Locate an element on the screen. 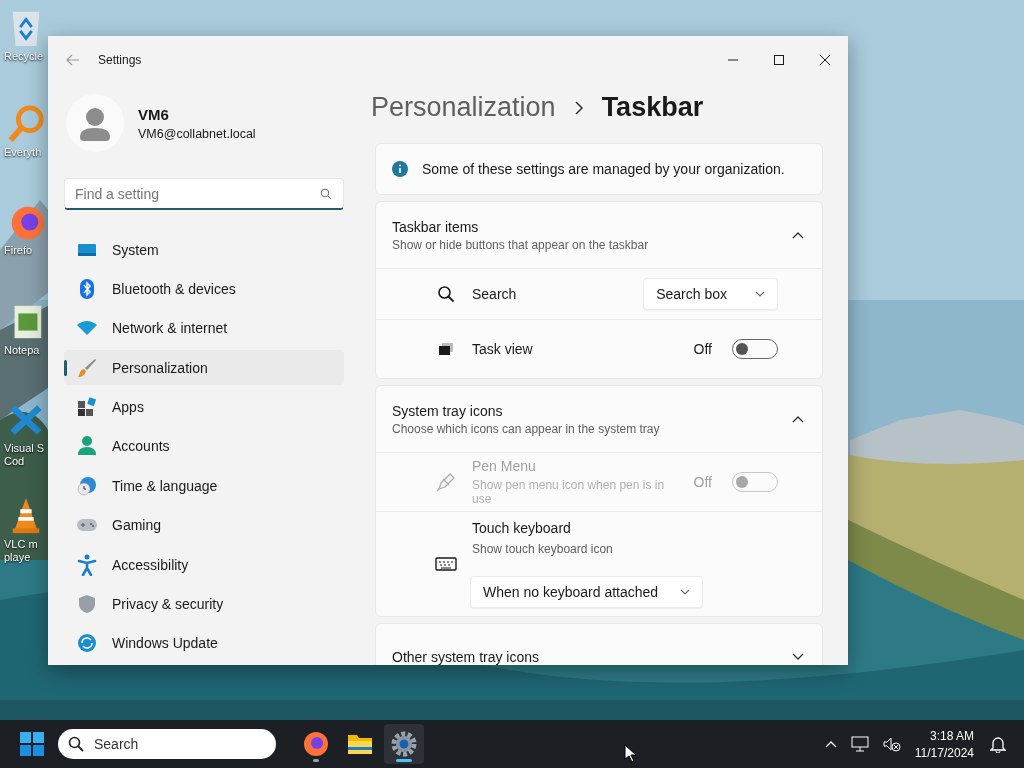 This screenshot has width=1024, height=768. nav-item: Accessibility is located at coordinates (204, 564).